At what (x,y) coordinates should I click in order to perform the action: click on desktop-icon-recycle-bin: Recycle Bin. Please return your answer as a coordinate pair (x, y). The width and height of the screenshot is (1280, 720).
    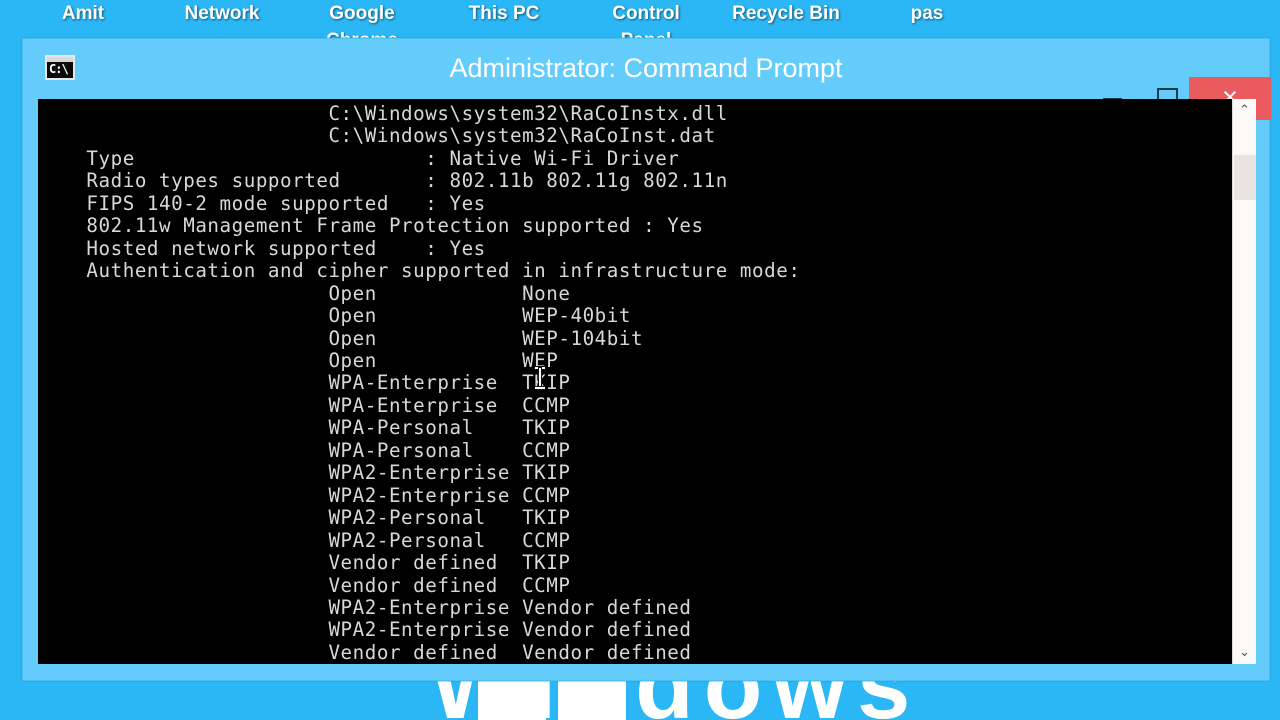
    Looking at the image, I should click on (786, 13).